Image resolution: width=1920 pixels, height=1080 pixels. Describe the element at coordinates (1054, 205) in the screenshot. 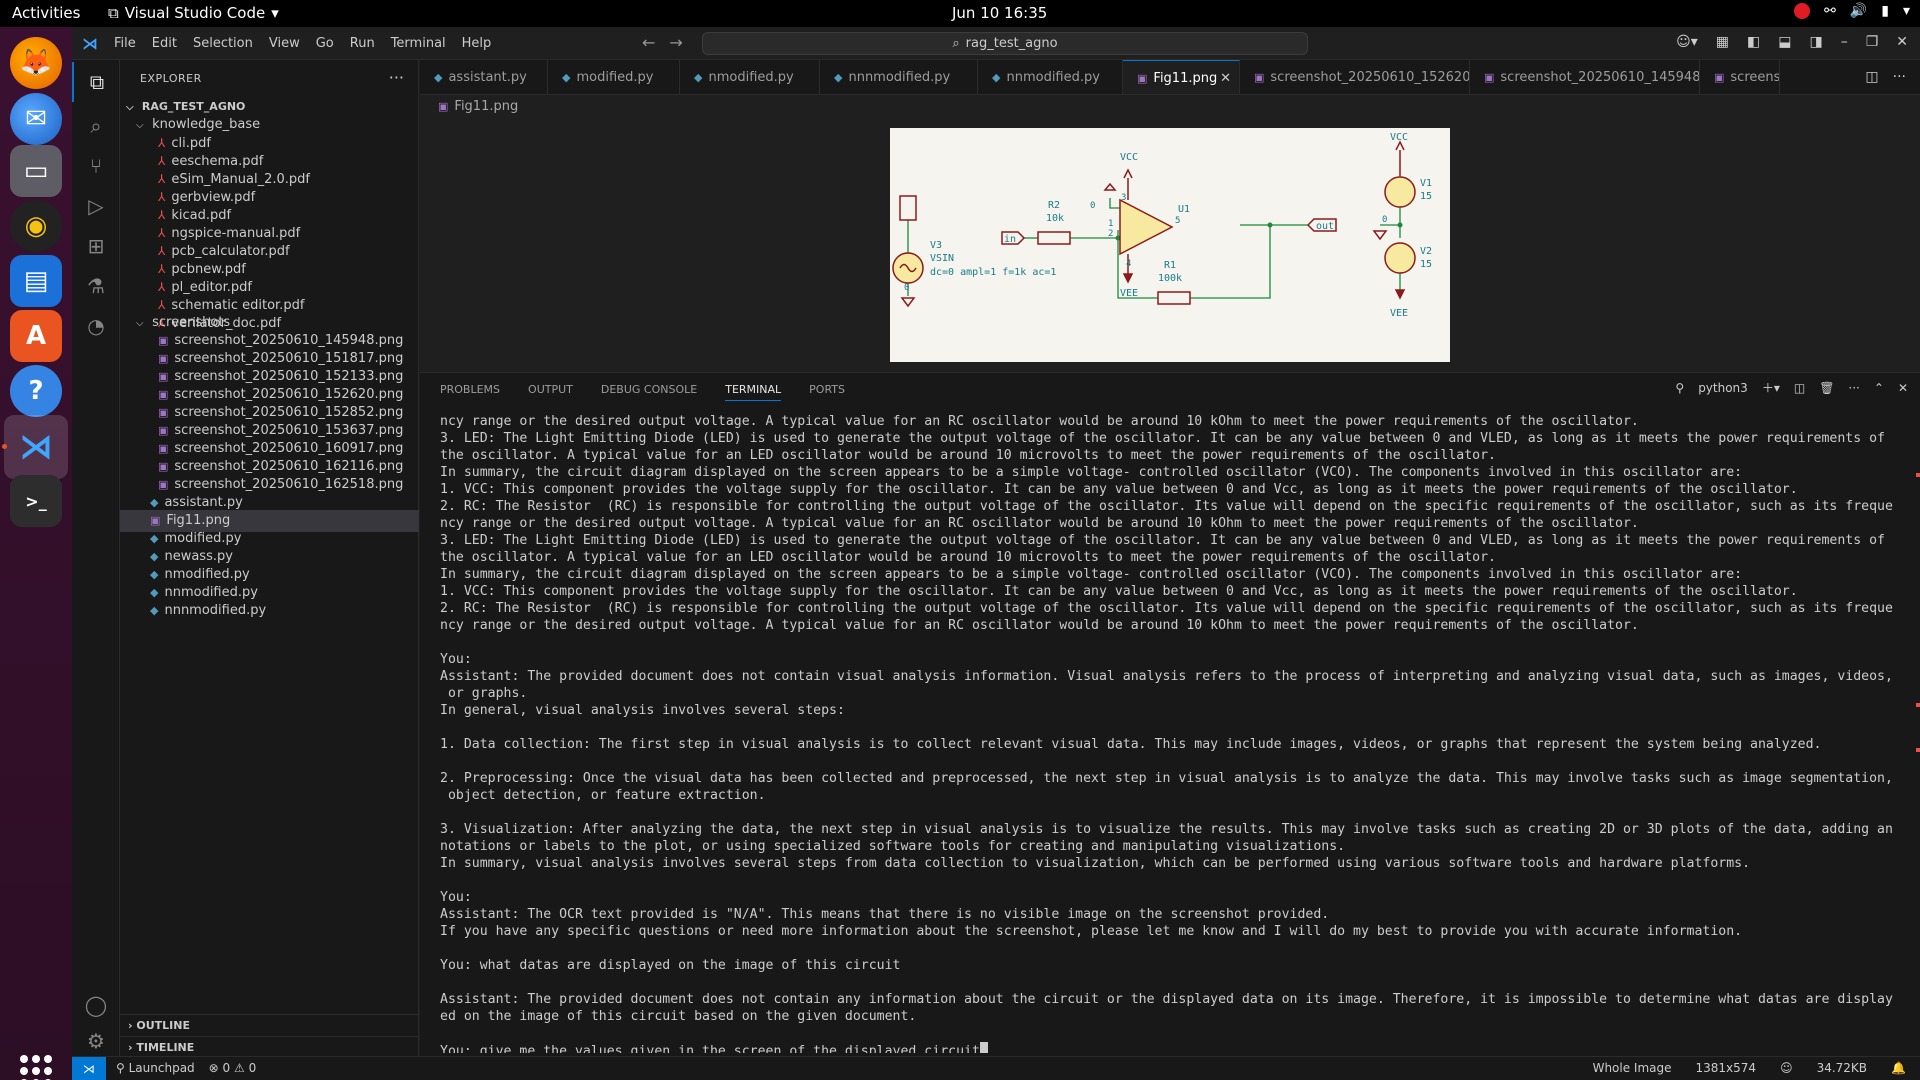

I see `r2-ref: R2` at that location.